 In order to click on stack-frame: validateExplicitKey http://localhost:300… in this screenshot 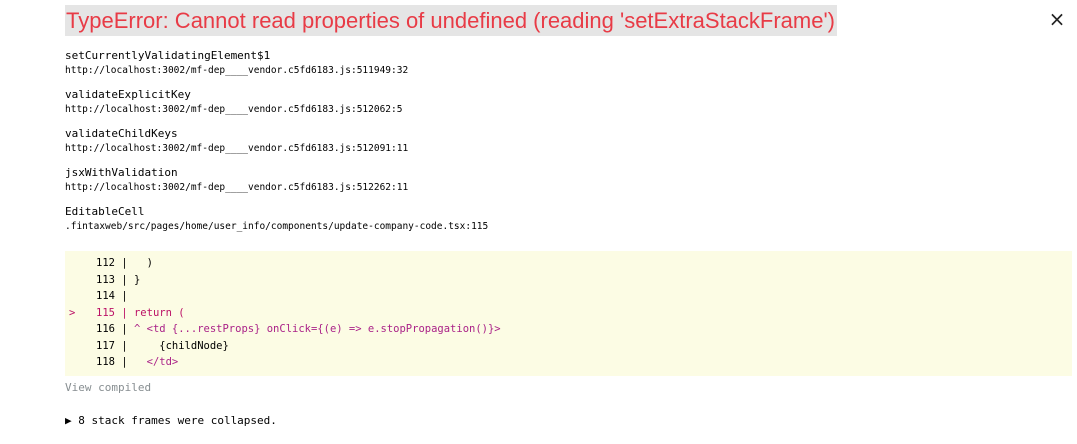, I will do `click(565, 102)`.